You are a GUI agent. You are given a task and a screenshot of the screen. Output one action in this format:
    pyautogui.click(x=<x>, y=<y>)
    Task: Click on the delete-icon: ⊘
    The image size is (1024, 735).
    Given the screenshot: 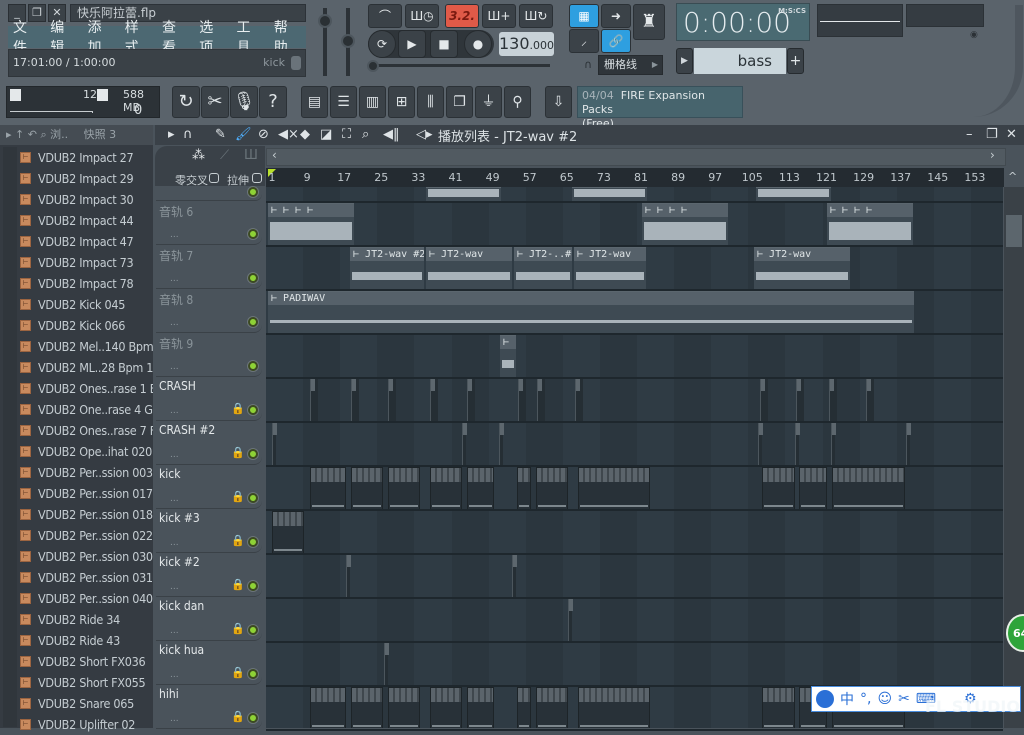 What is the action you would take?
    pyautogui.click(x=263, y=134)
    